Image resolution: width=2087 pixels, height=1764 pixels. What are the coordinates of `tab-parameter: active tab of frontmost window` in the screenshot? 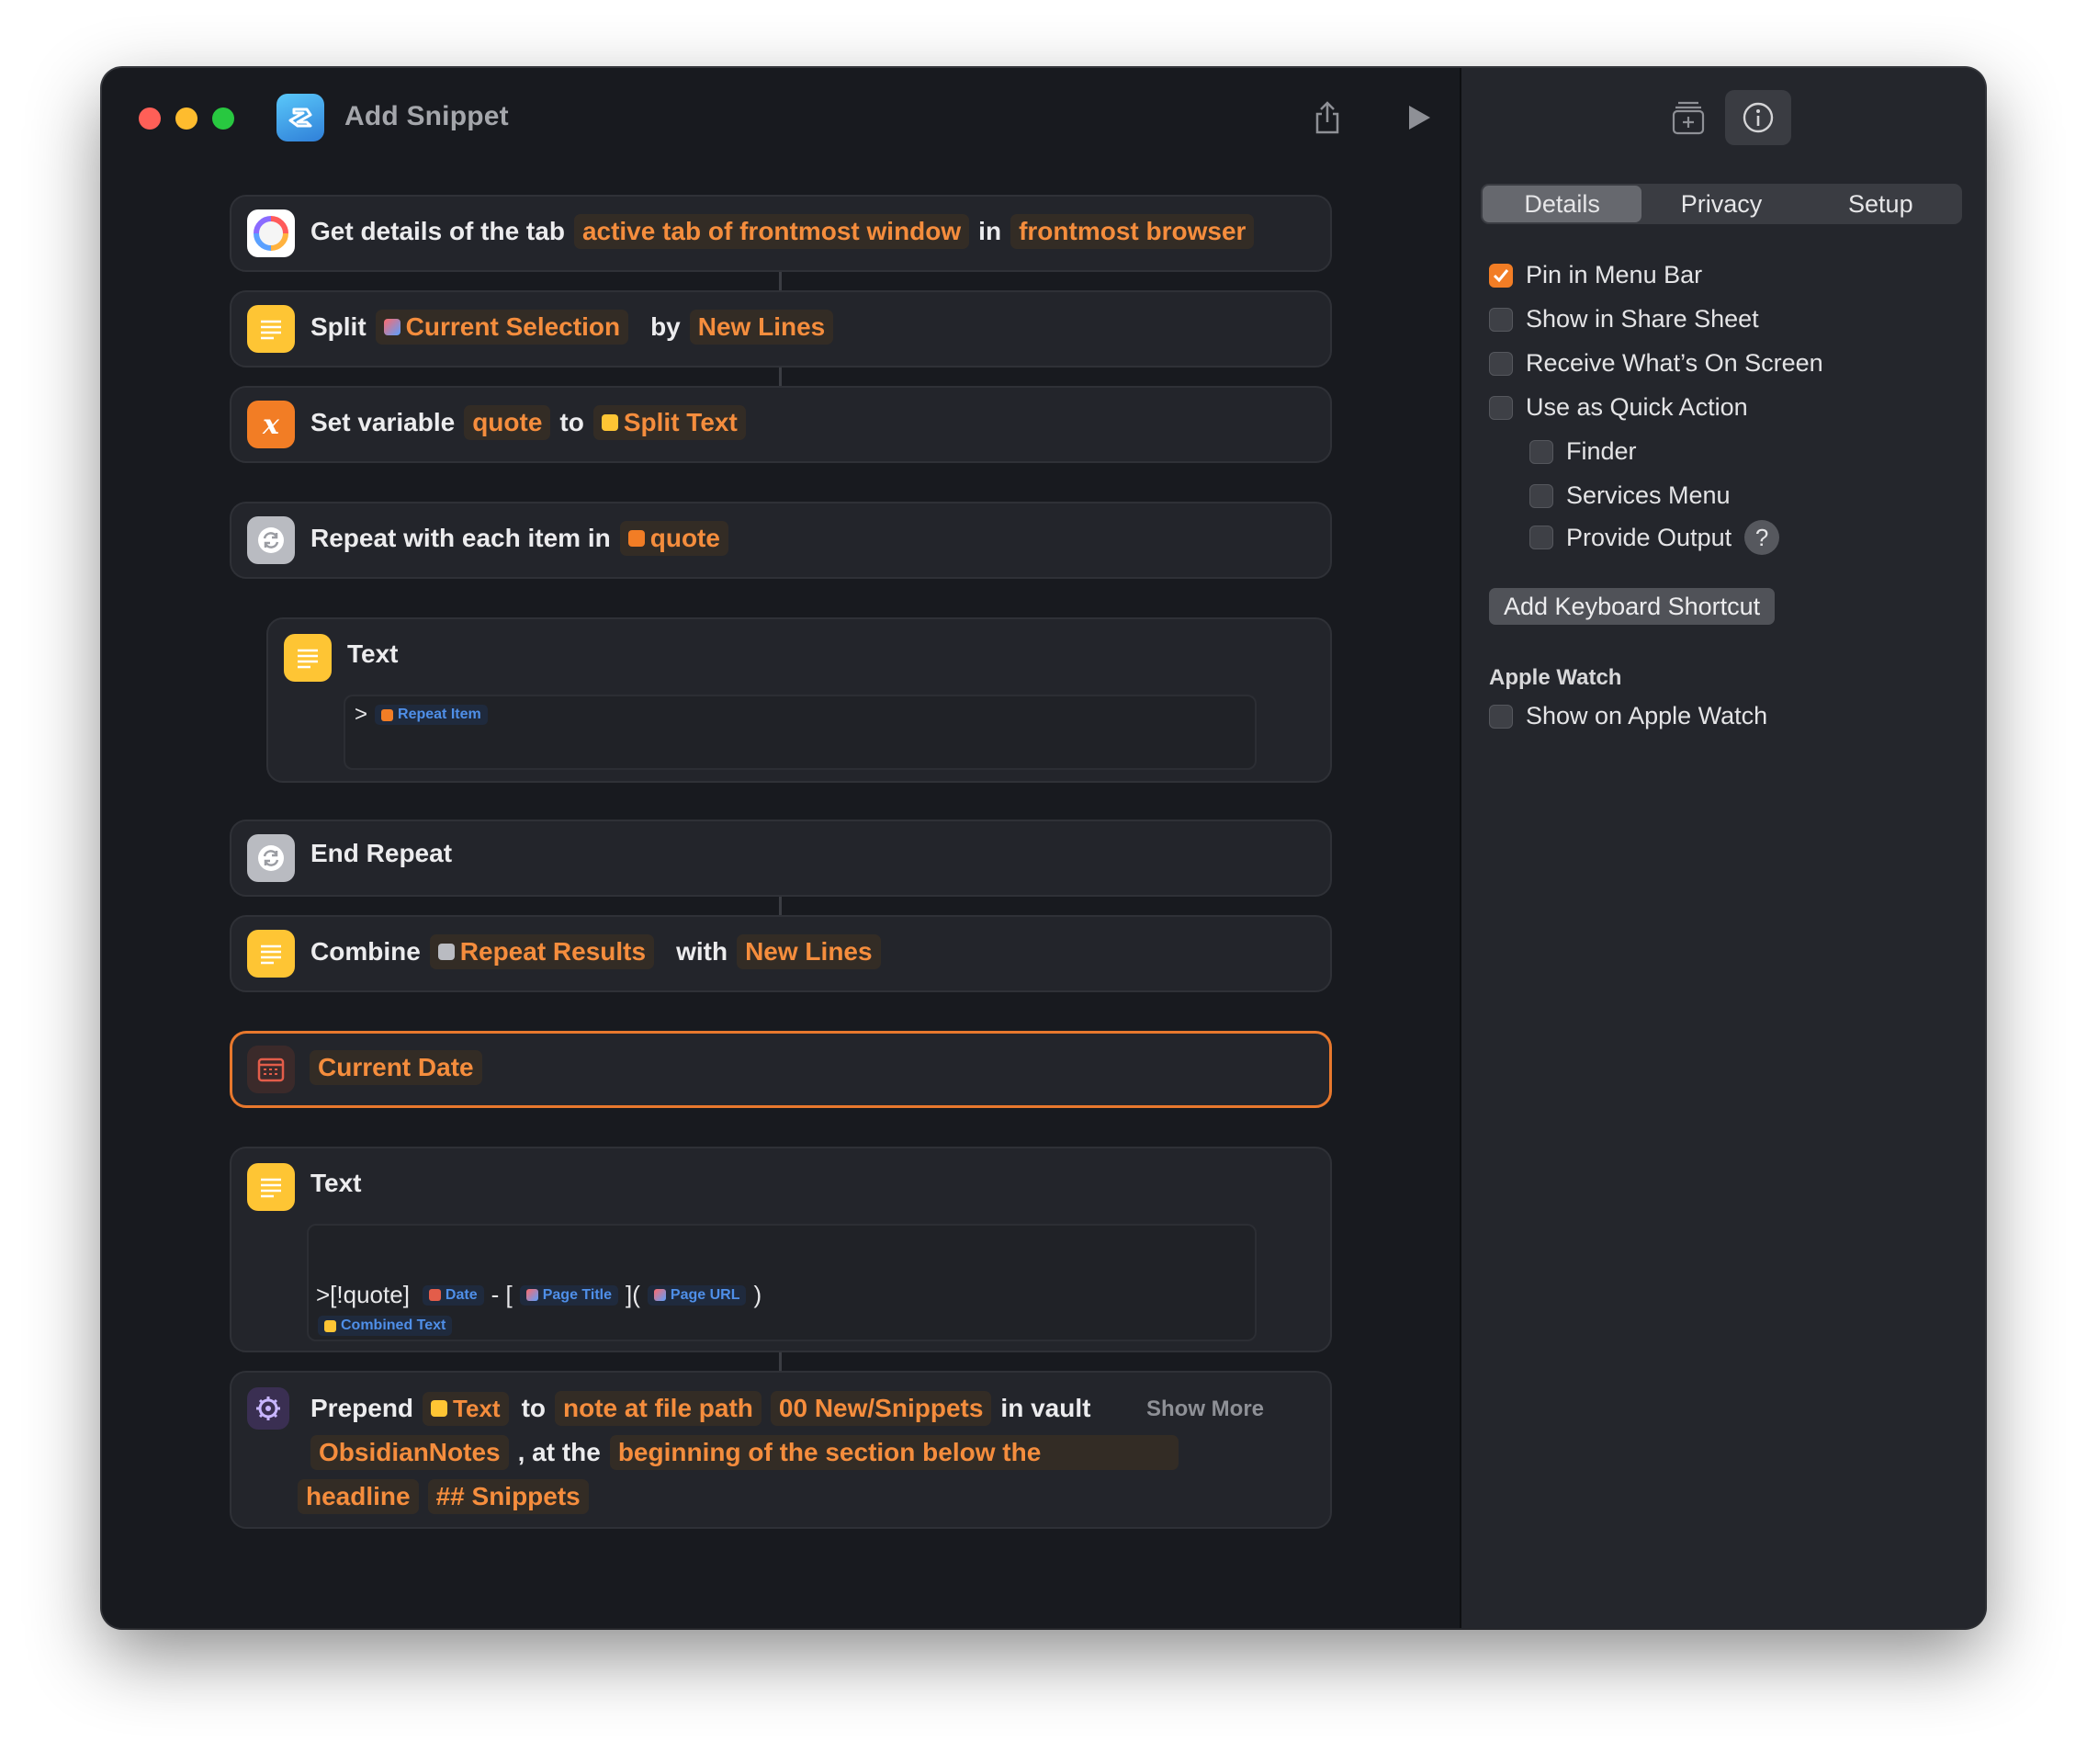 It's located at (771, 232).